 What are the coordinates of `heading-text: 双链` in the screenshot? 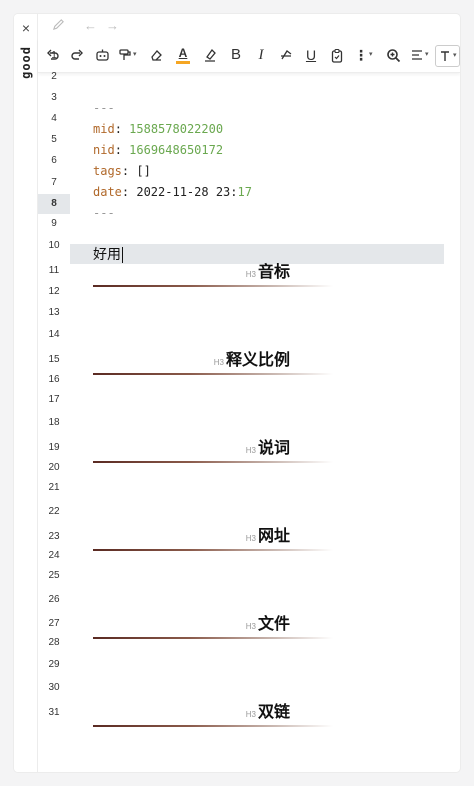 It's located at (273, 712).